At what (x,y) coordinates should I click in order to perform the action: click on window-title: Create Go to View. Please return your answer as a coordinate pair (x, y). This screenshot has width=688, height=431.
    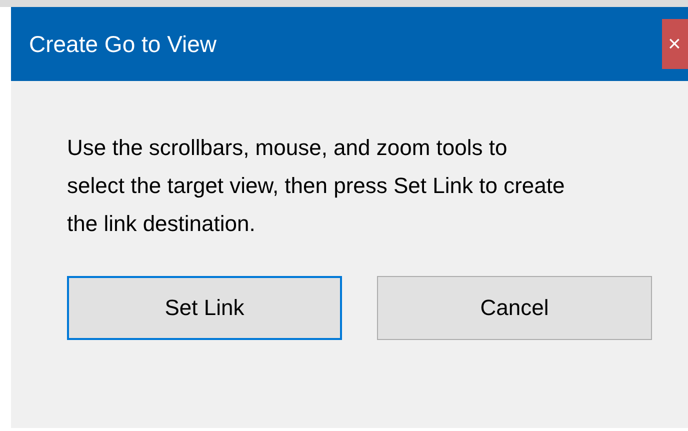
    Looking at the image, I should click on (123, 44).